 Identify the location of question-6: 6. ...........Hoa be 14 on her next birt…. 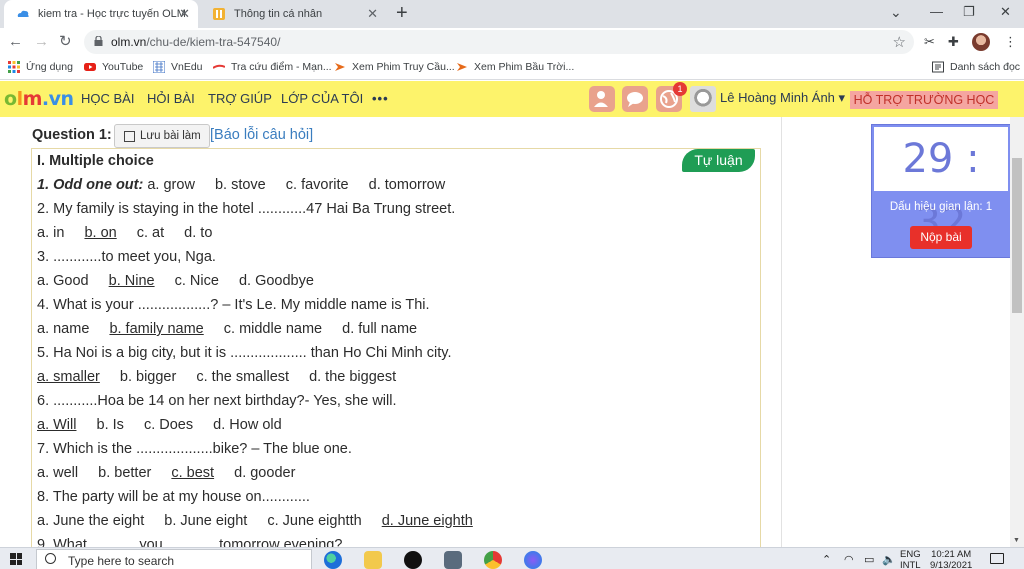
(217, 401).